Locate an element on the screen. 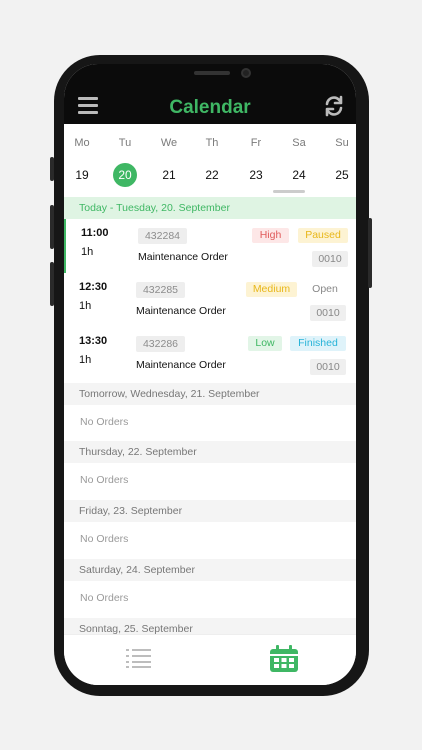 This screenshot has width=422, height=750. phone-camera is located at coordinates (246, 73).